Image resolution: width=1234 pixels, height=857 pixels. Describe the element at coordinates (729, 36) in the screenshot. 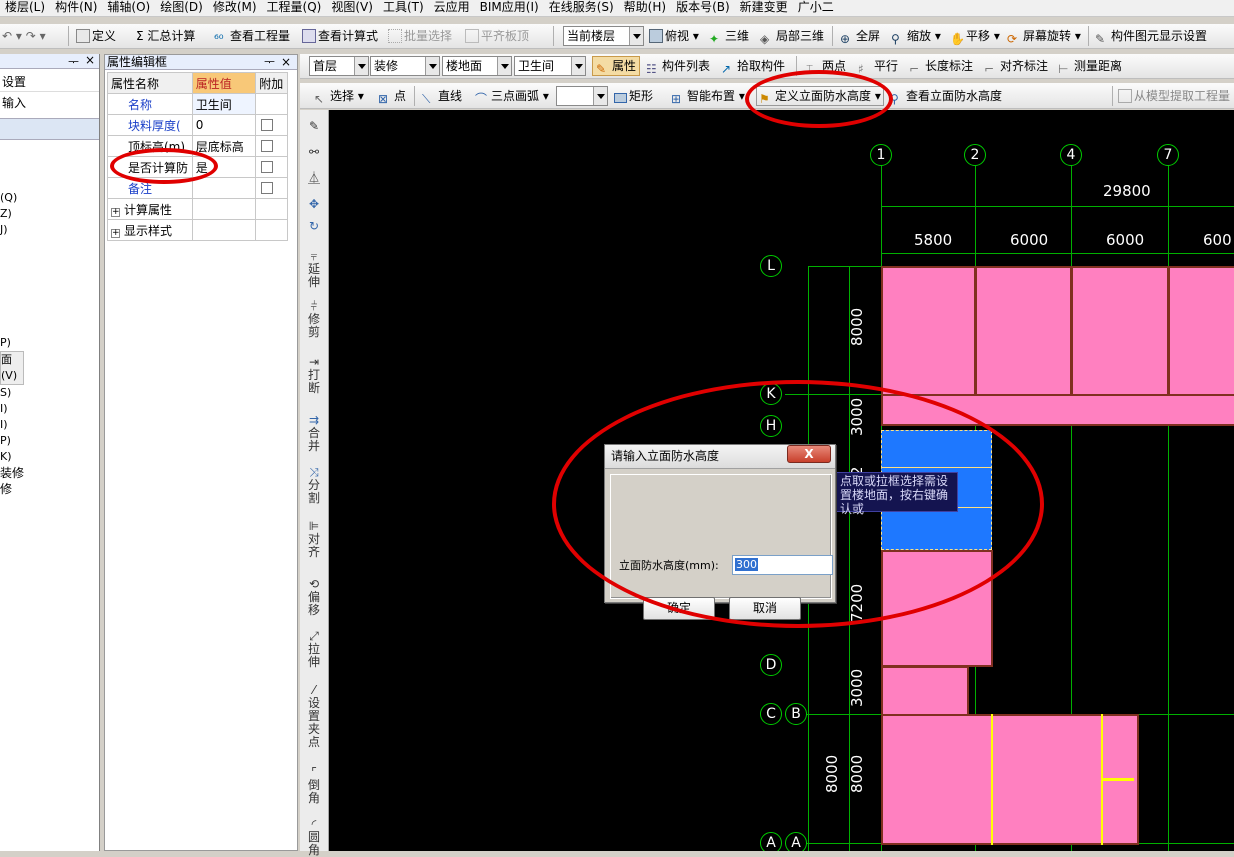

I see `3d-button: ✦ 三维` at that location.